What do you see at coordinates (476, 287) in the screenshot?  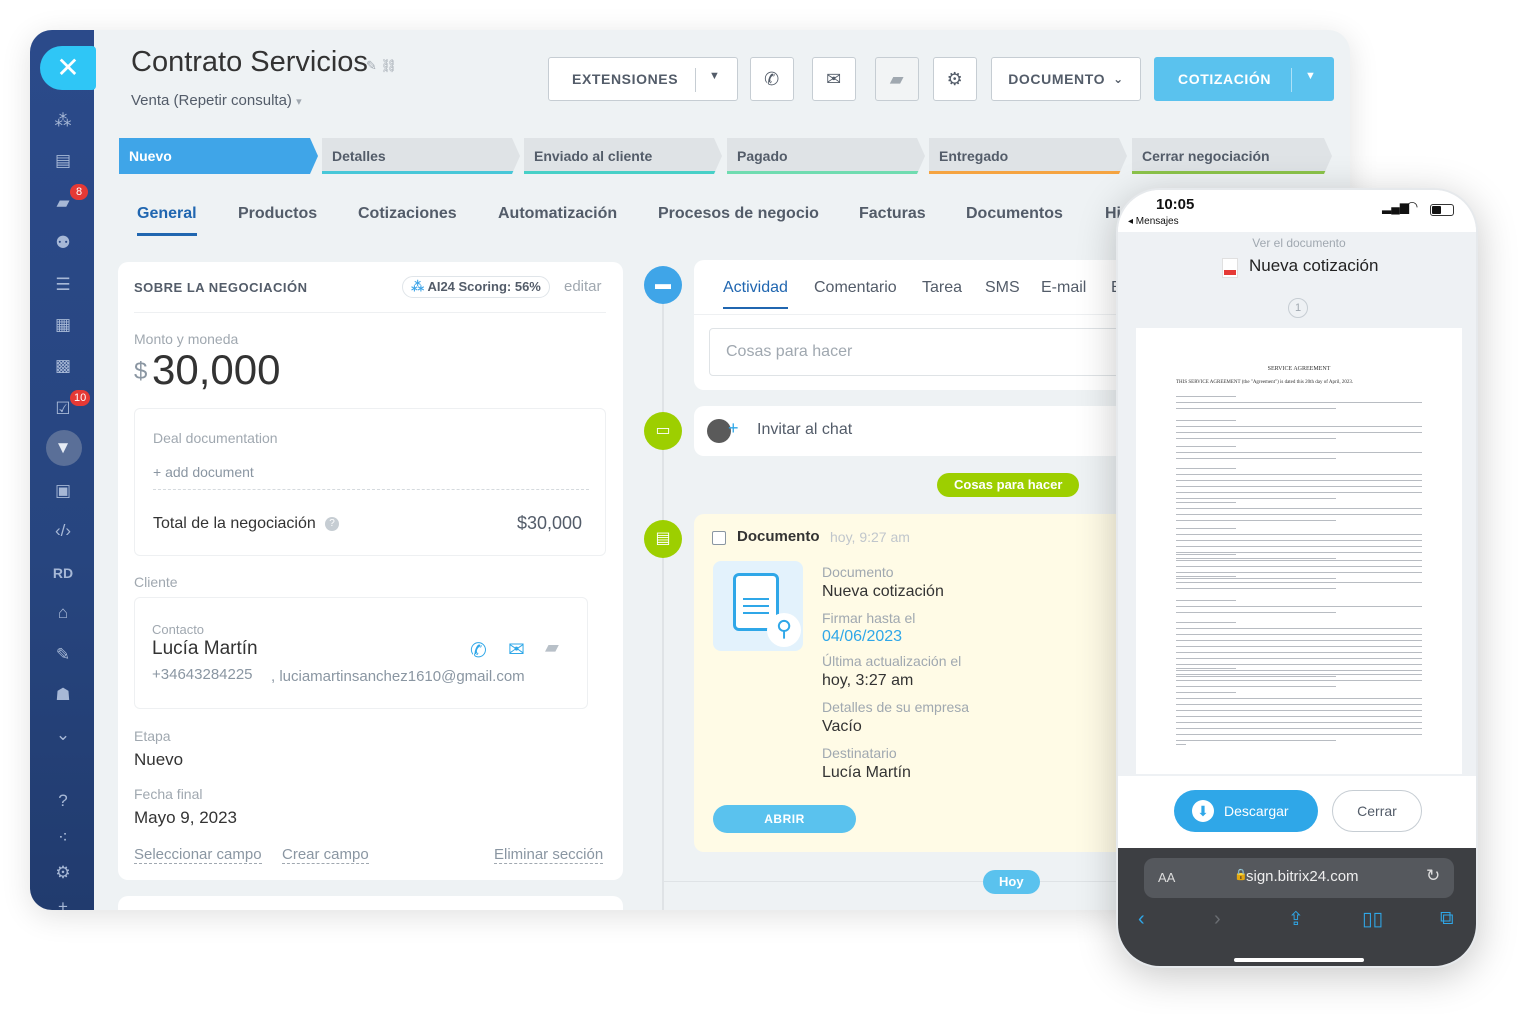 I see `ai-scoring-badge: ⁂ AI24 Scoring: 56%` at bounding box center [476, 287].